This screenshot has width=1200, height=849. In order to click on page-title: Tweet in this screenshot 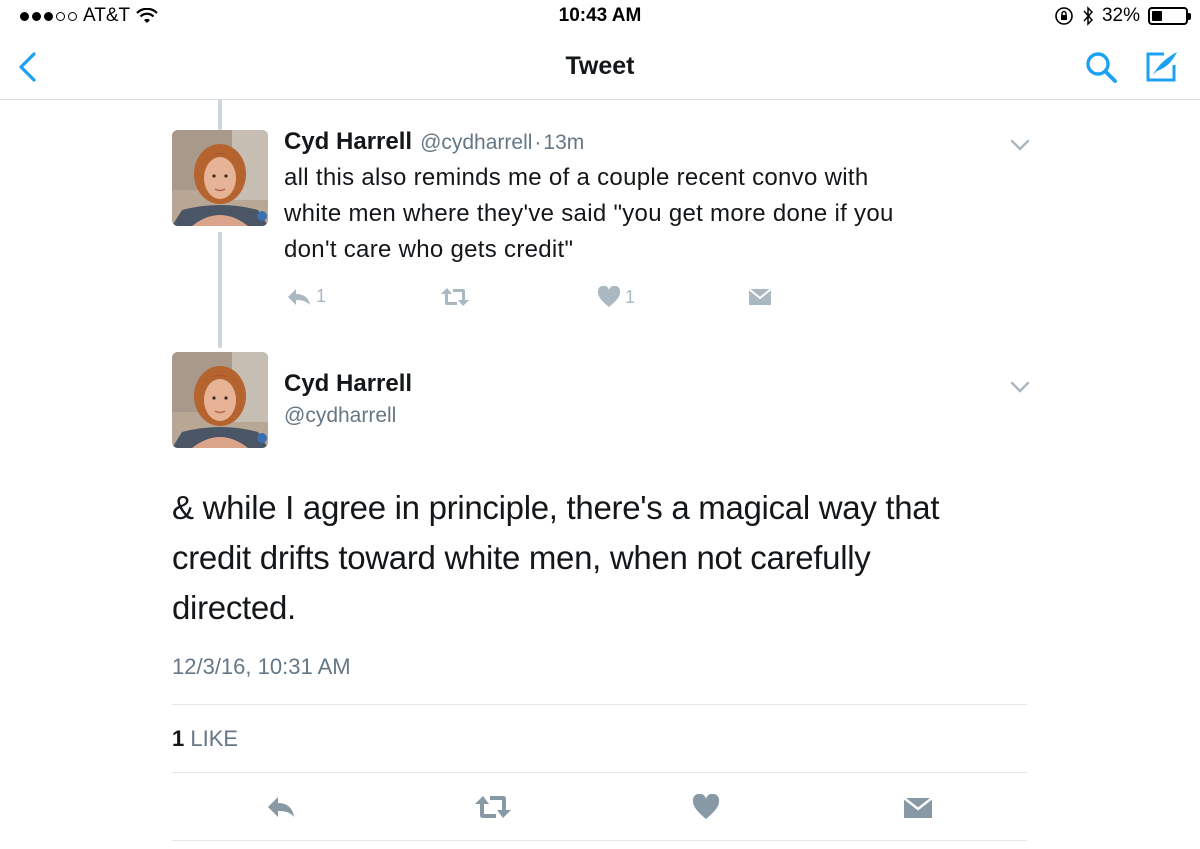, I will do `click(600, 66)`.